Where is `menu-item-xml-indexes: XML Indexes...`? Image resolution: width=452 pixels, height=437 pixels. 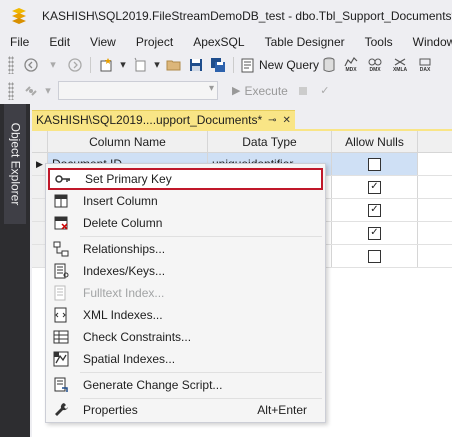
menu-item-xml-indexes: XML Indexes... is located at coordinates (185, 315).